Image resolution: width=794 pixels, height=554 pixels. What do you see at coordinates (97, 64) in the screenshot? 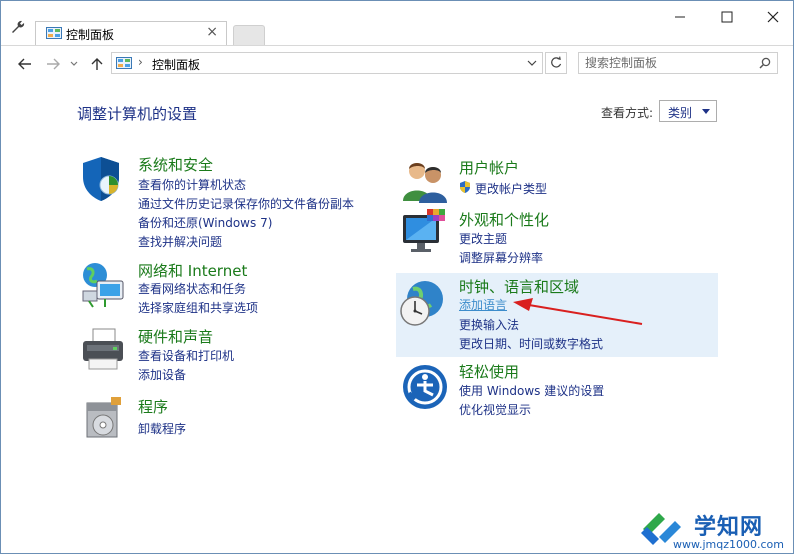
I see `up-arrow-icon` at bounding box center [97, 64].